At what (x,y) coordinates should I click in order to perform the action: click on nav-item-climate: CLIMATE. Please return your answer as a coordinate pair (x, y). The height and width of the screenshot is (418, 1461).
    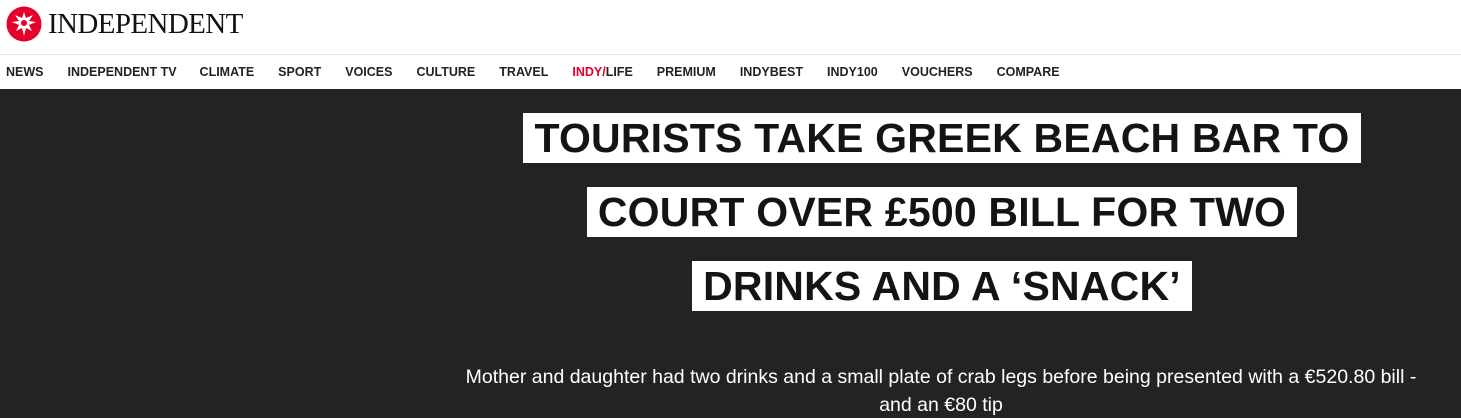
    Looking at the image, I should click on (227, 72).